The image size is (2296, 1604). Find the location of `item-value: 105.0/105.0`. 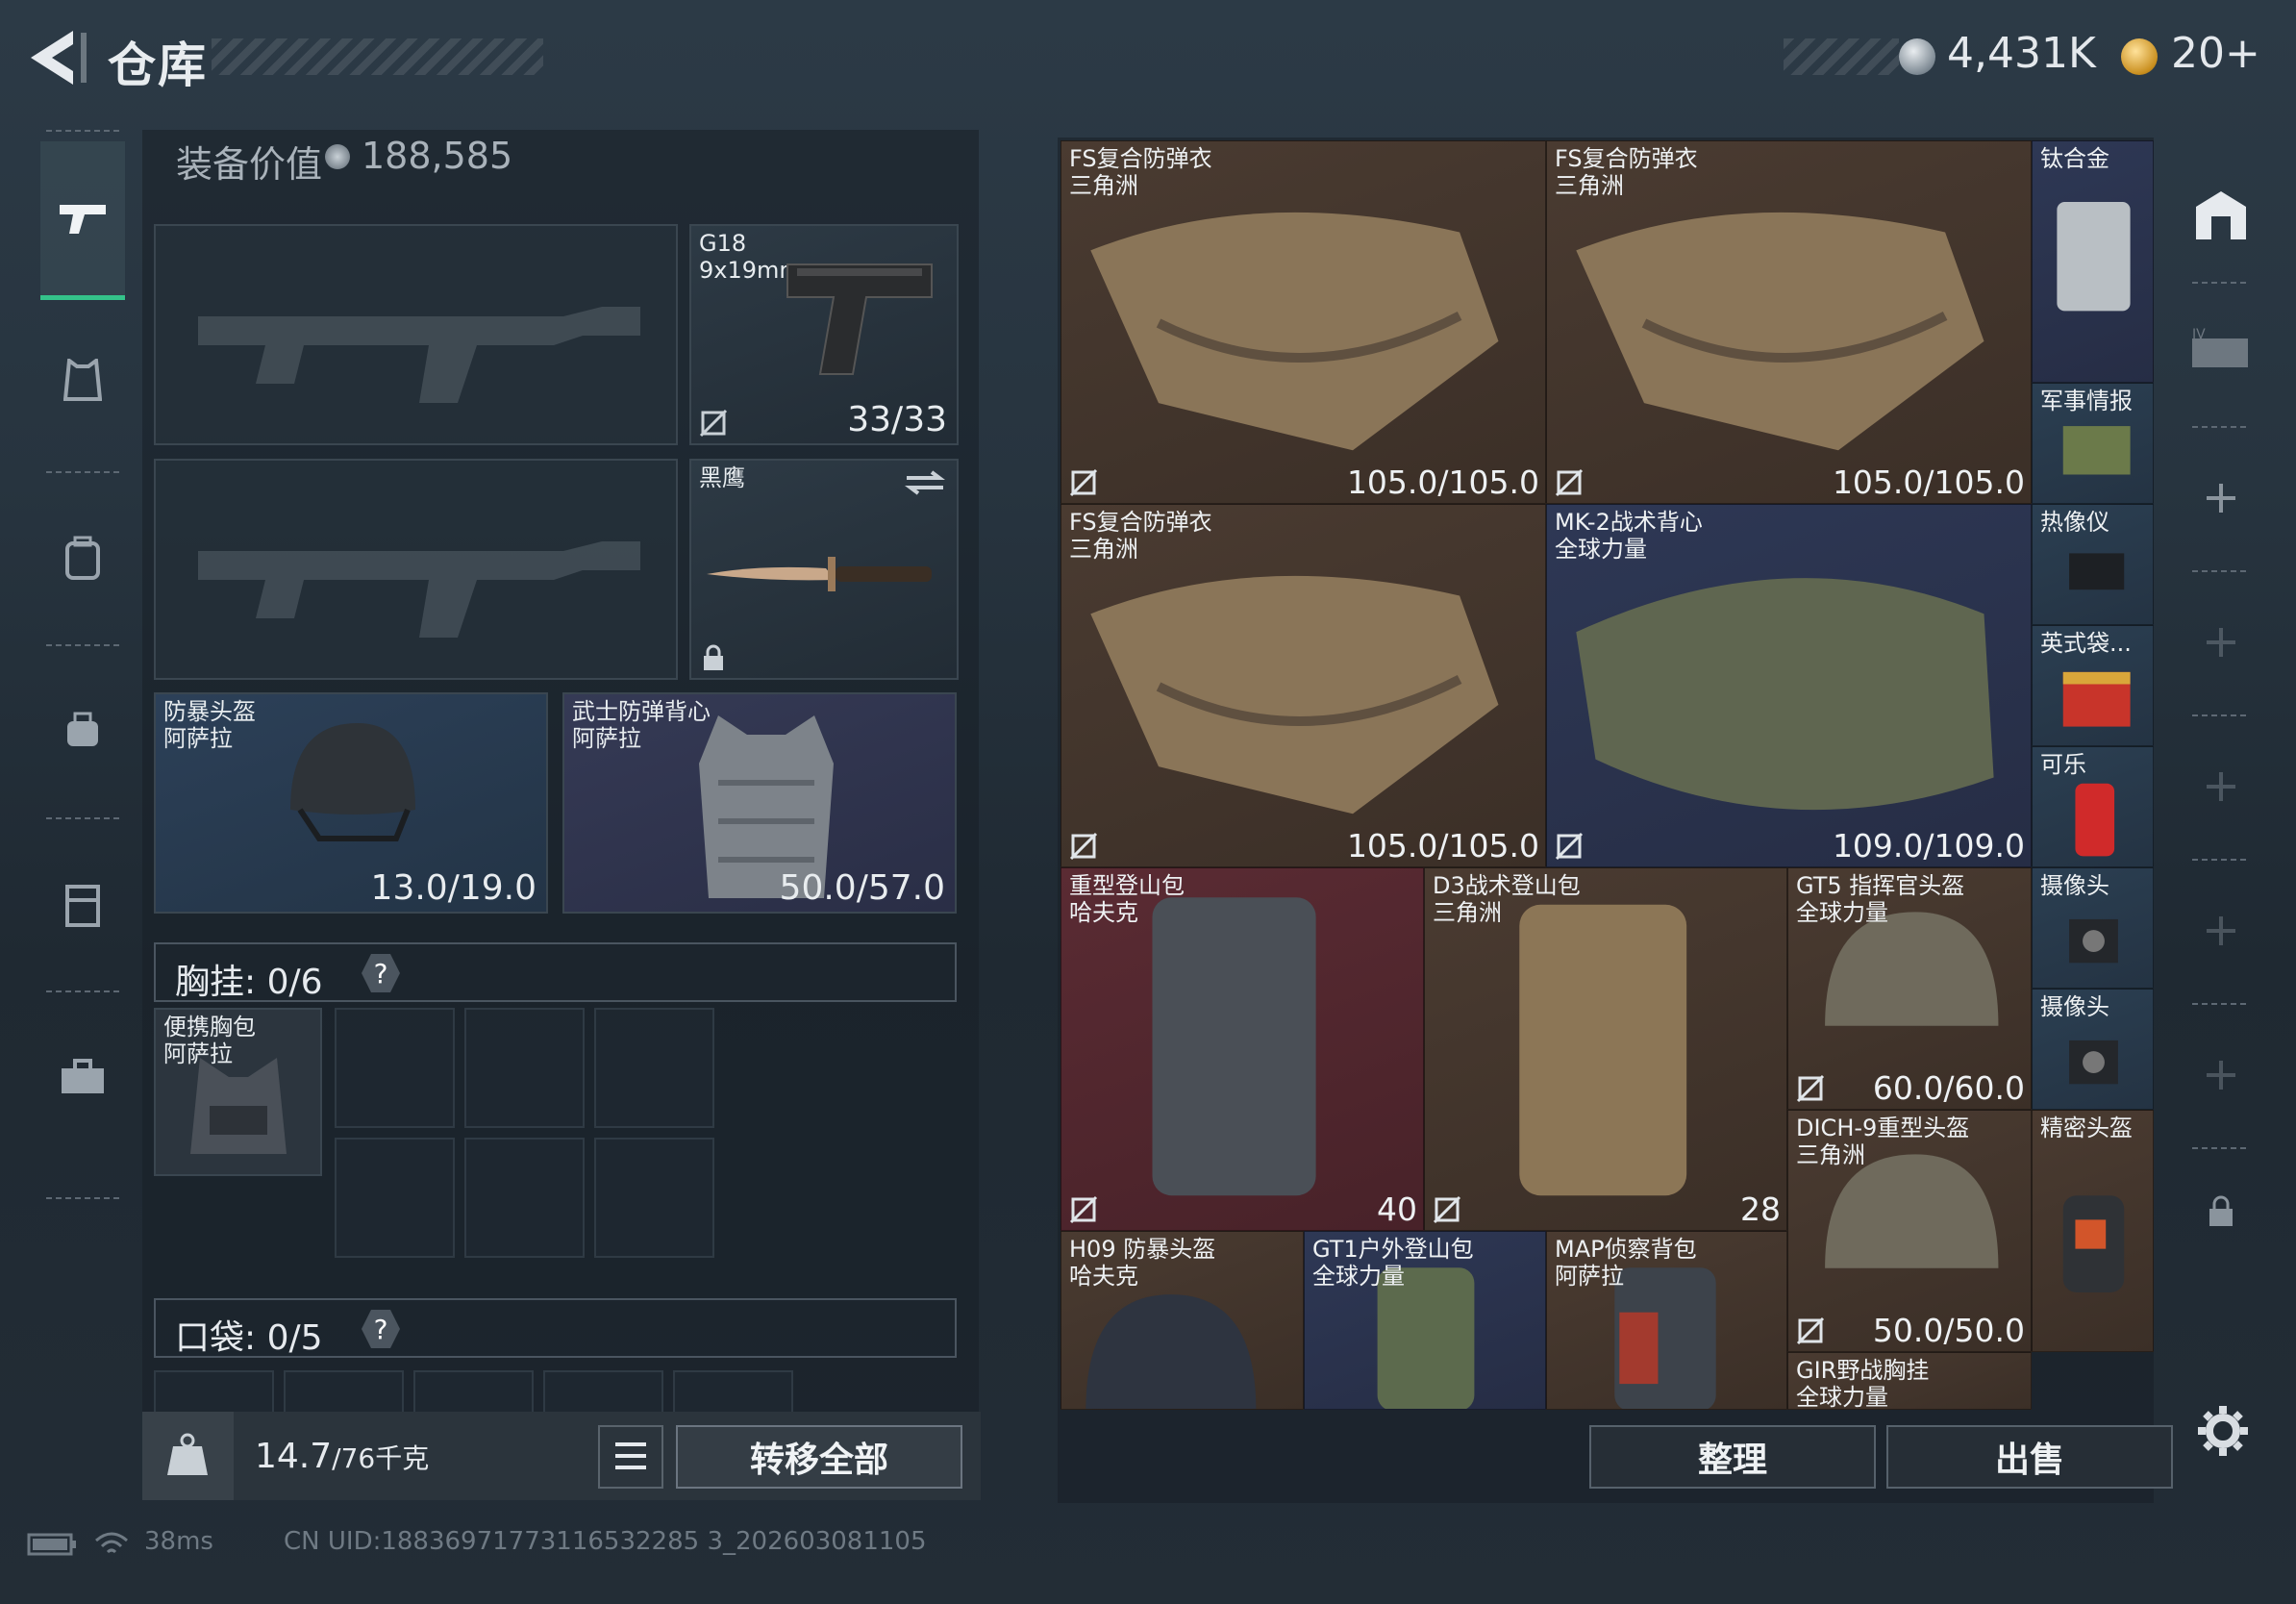

item-value: 105.0/105.0 is located at coordinates (1928, 482).